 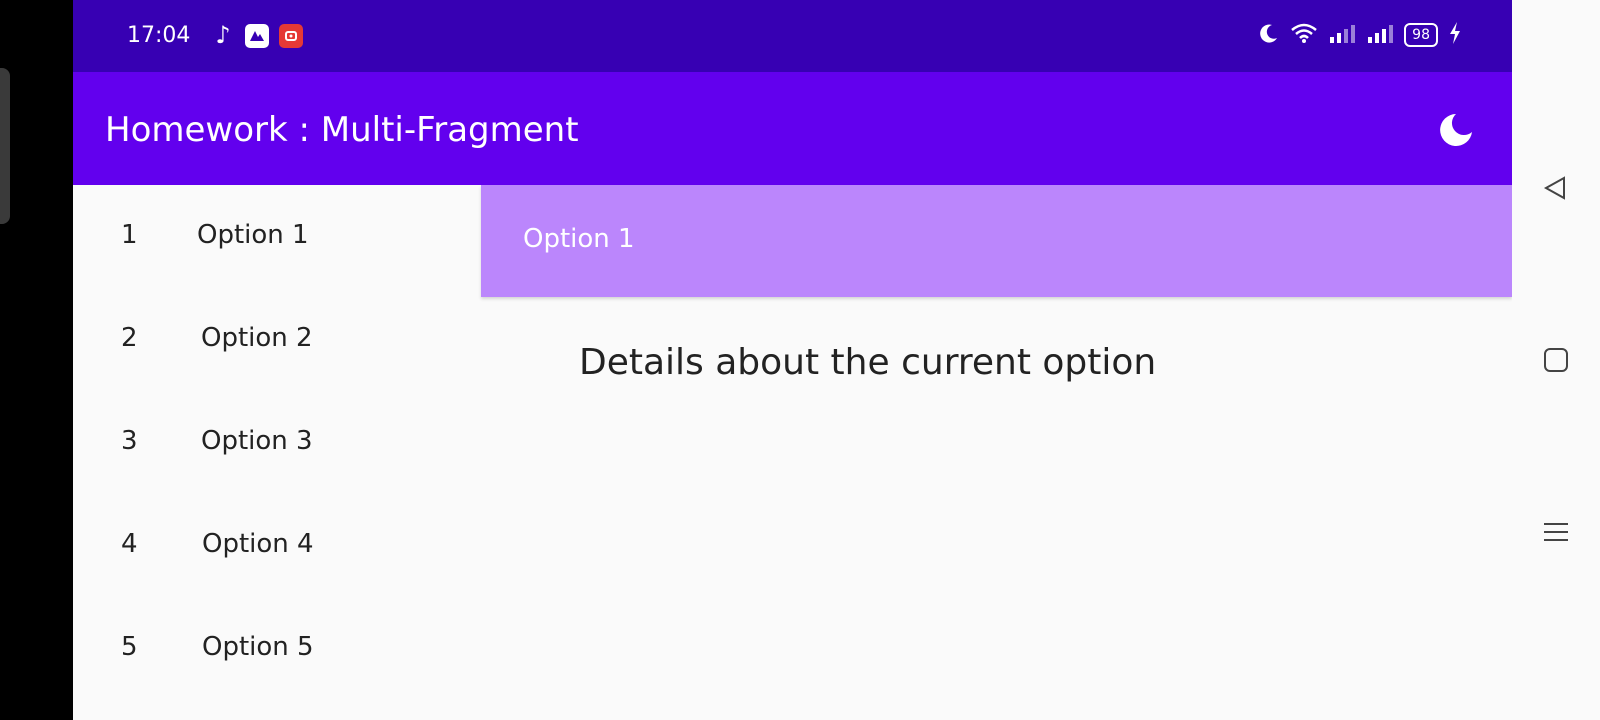 I want to click on status-time: 17:04, so click(x=159, y=35).